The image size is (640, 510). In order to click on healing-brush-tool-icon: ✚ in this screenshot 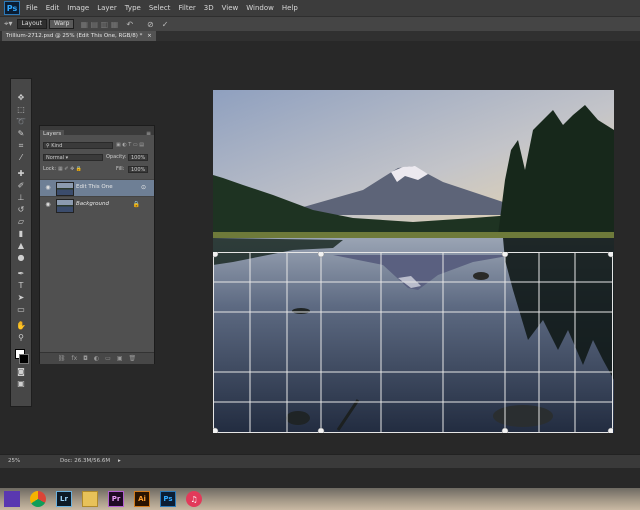, I will do `click(21, 174)`.